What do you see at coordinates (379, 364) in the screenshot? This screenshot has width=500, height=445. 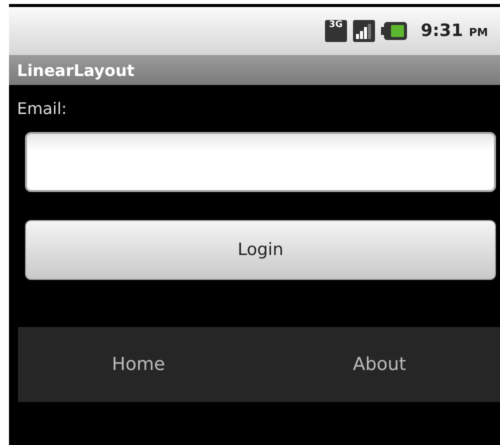 I see `nav-tab: About` at bounding box center [379, 364].